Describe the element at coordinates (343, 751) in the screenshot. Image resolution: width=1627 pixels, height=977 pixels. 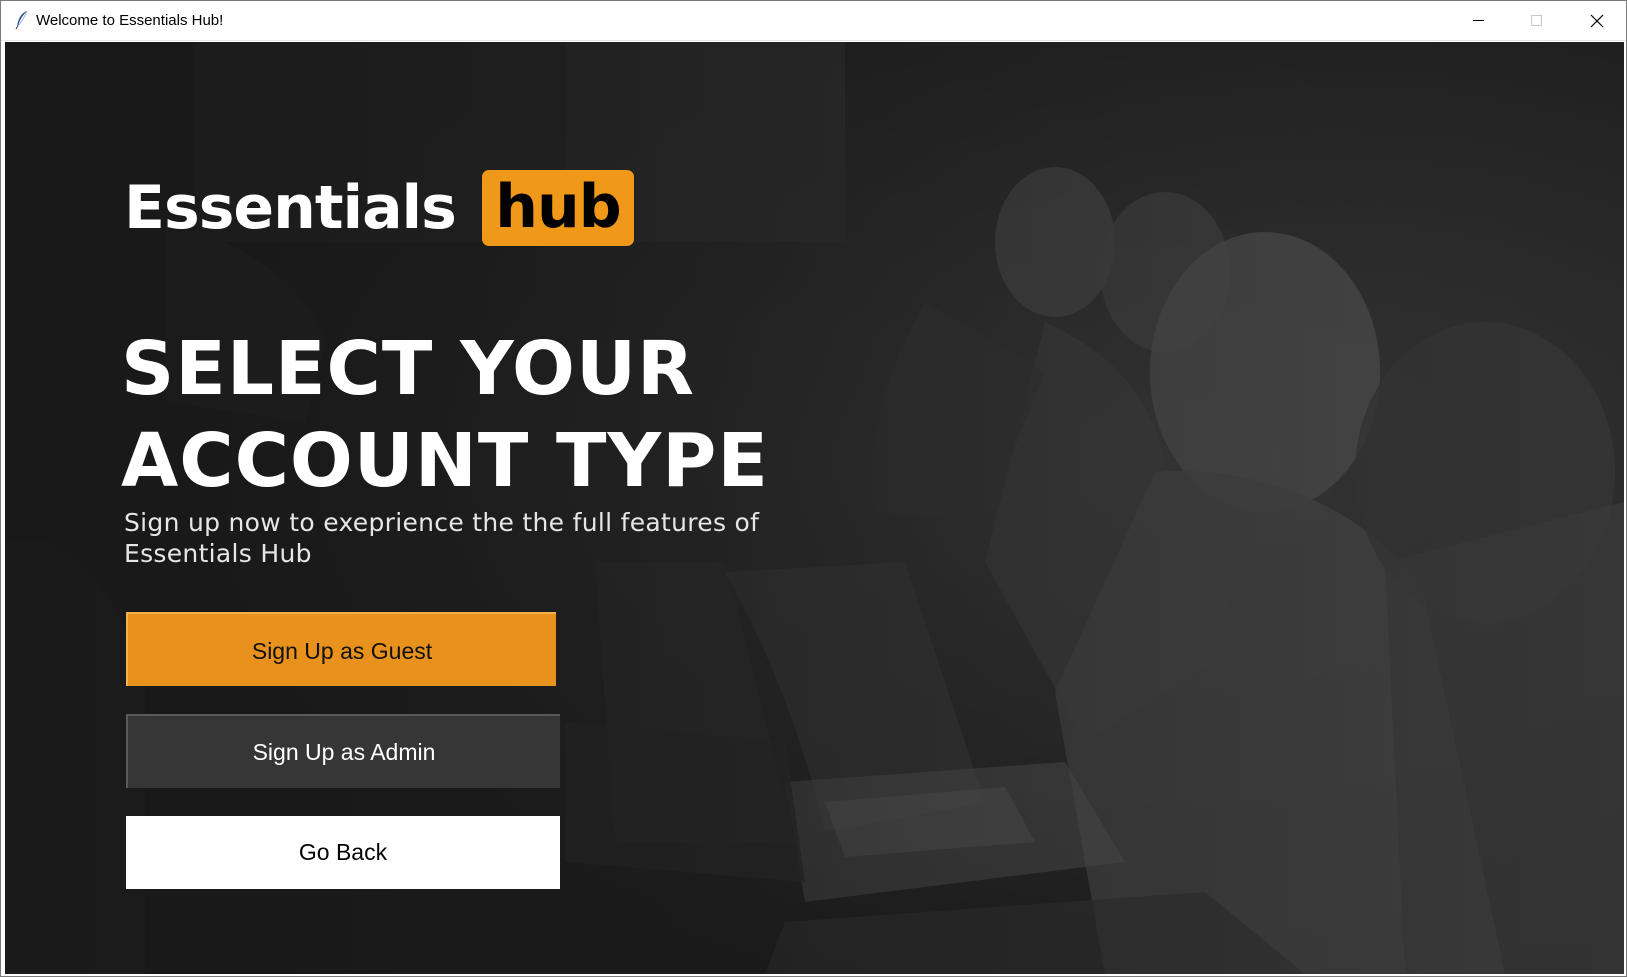
I see `sign-up-admin-button: Sign Up as Admin` at that location.